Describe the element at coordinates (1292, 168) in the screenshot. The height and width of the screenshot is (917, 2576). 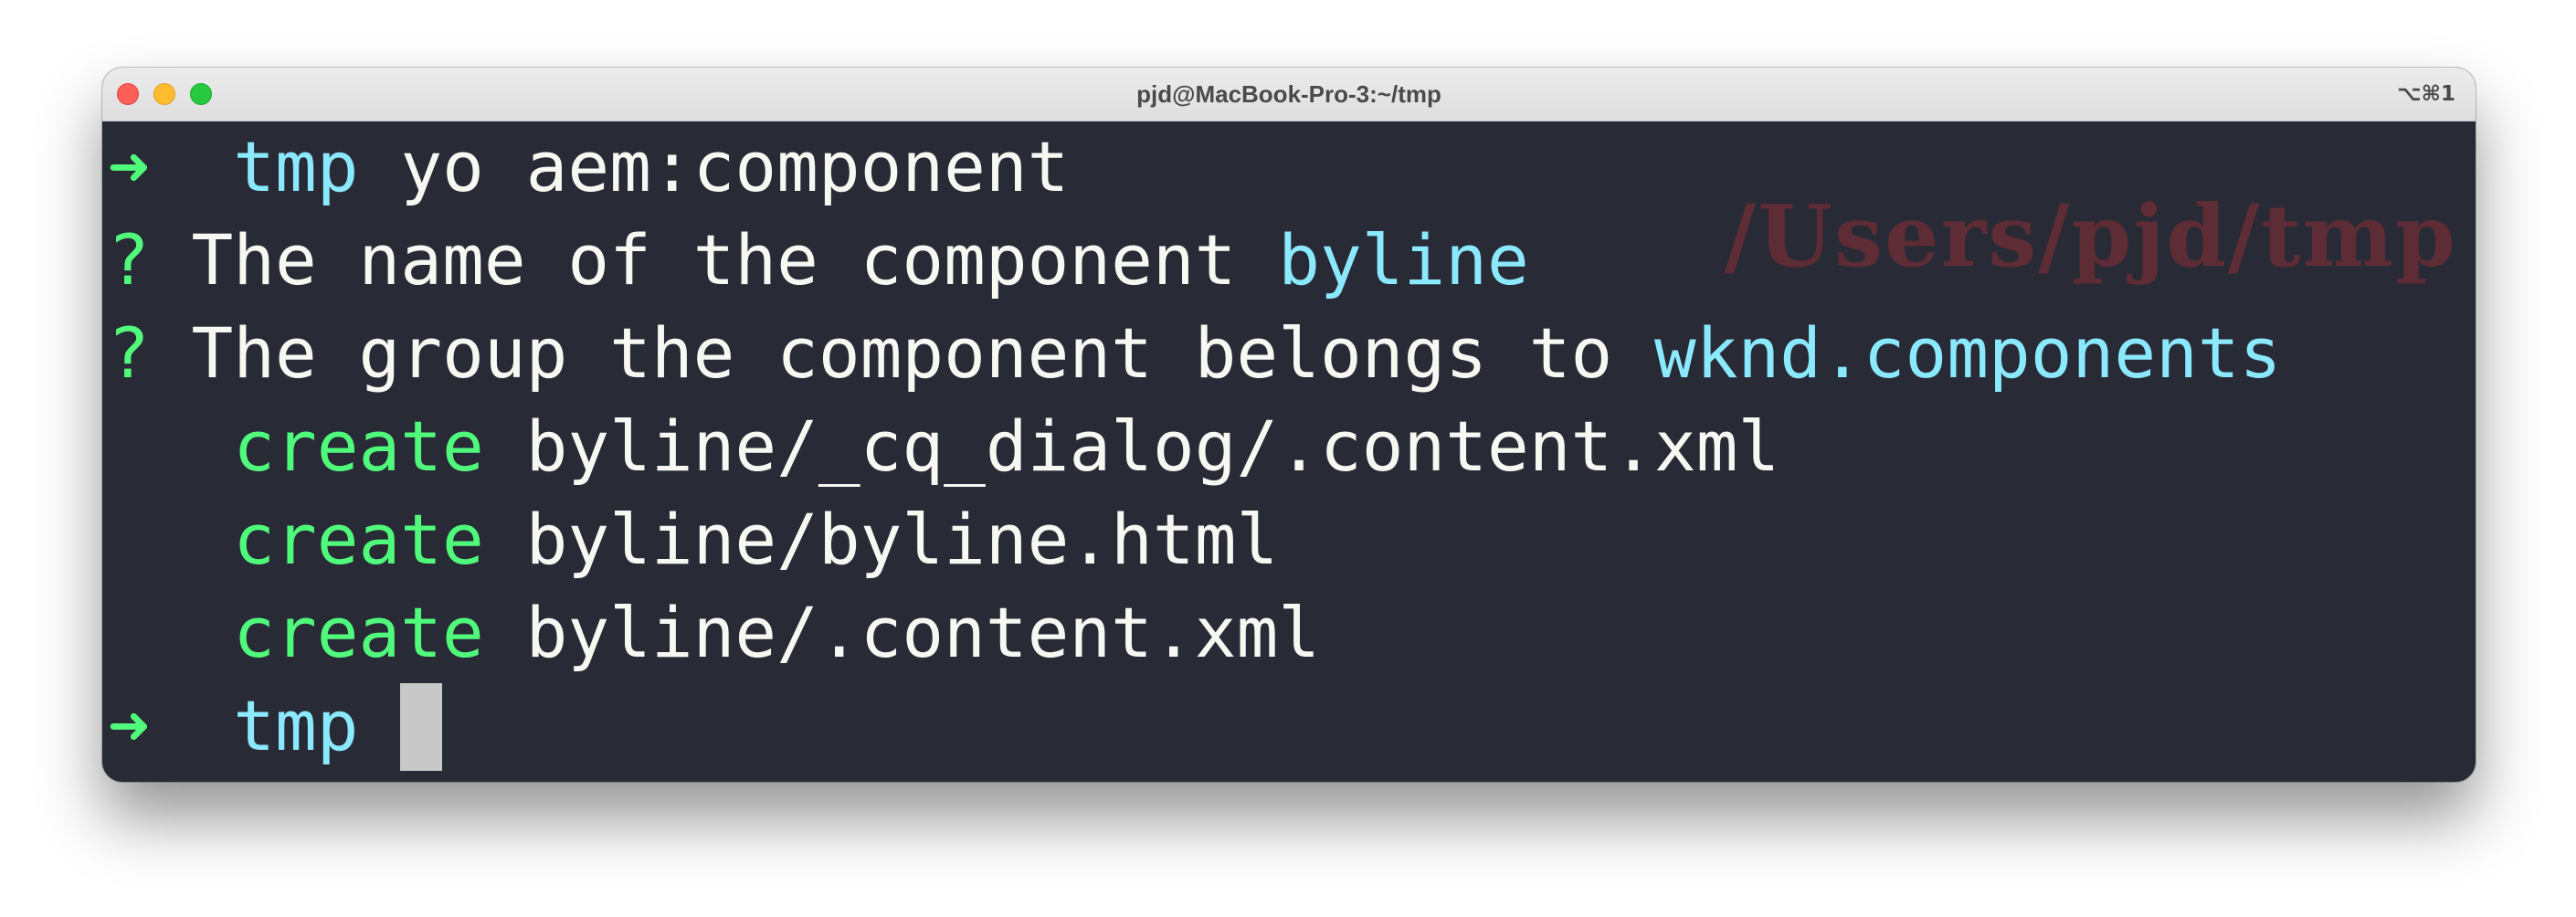
I see `terminal-line: ➜ tmp yo aem:component` at that location.